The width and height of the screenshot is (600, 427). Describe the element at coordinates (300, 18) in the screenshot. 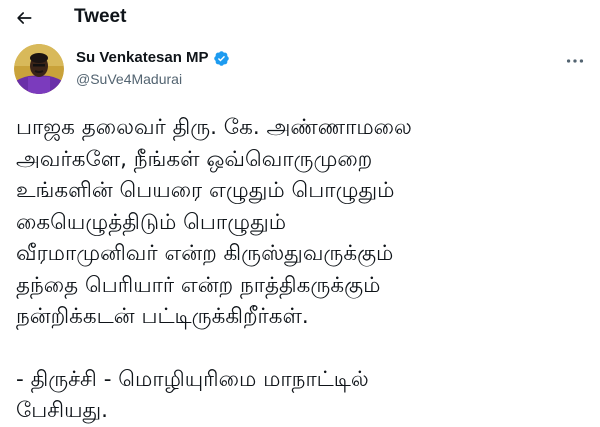

I see `tweet-header: Tweet` at that location.